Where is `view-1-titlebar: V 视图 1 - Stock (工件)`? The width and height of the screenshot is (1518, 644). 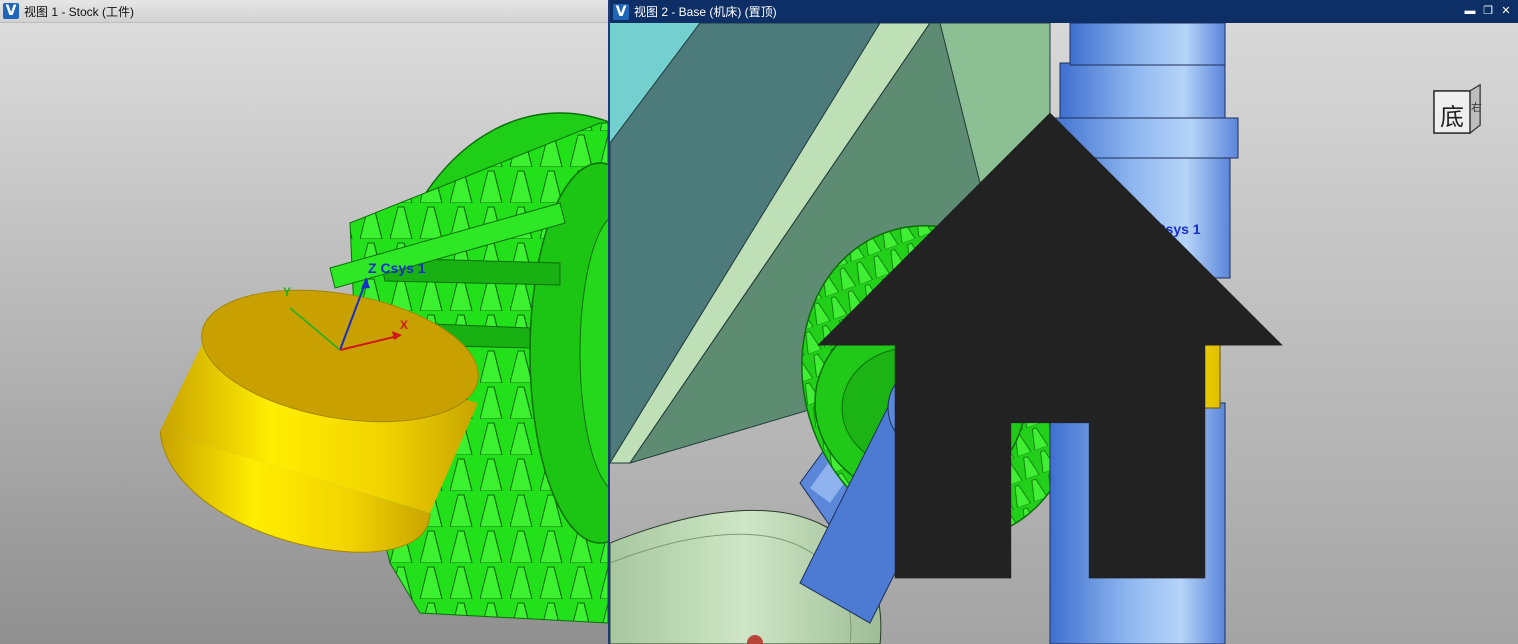 view-1-titlebar: V 视图 1 - Stock (工件) is located at coordinates (304, 11).